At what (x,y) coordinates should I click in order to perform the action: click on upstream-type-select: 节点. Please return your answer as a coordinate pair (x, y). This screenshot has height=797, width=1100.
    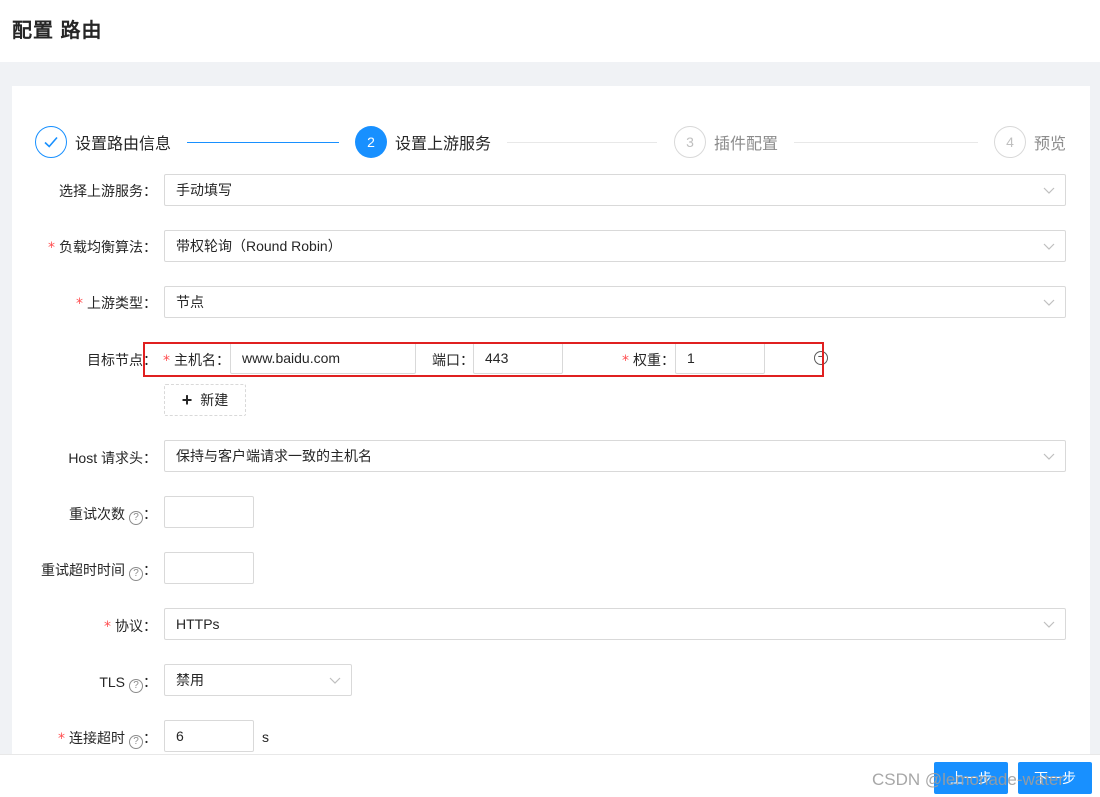
    Looking at the image, I should click on (615, 302).